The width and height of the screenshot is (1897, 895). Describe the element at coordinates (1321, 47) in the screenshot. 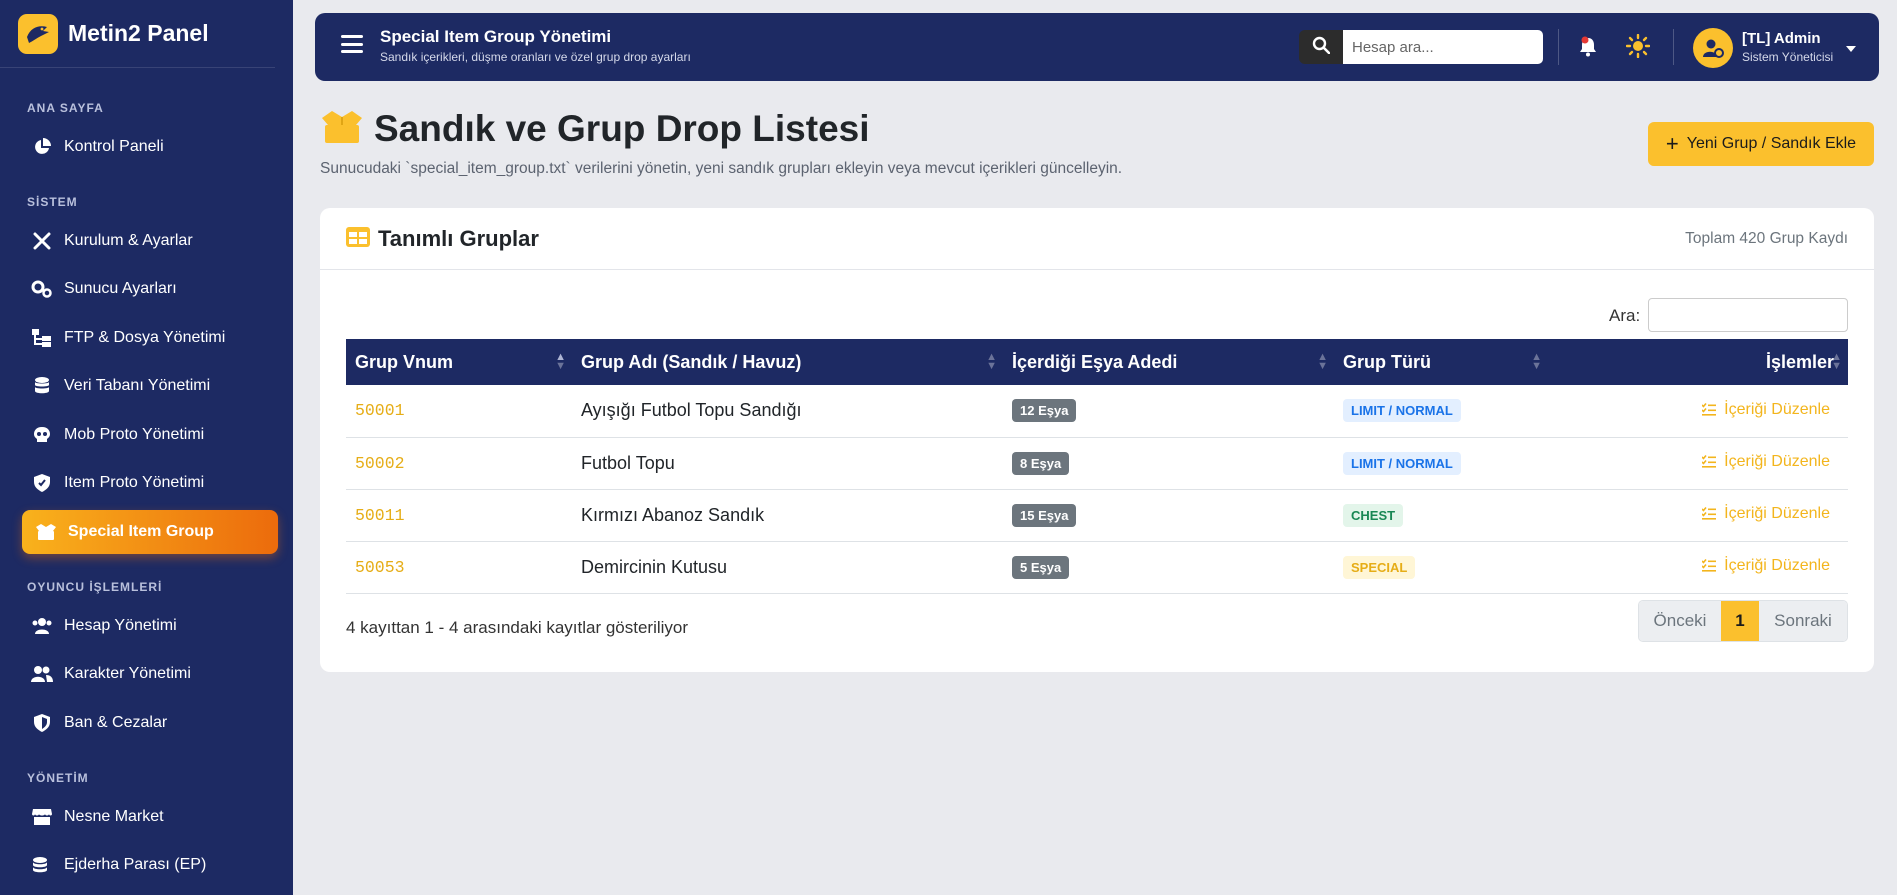

I see `search-button` at that location.